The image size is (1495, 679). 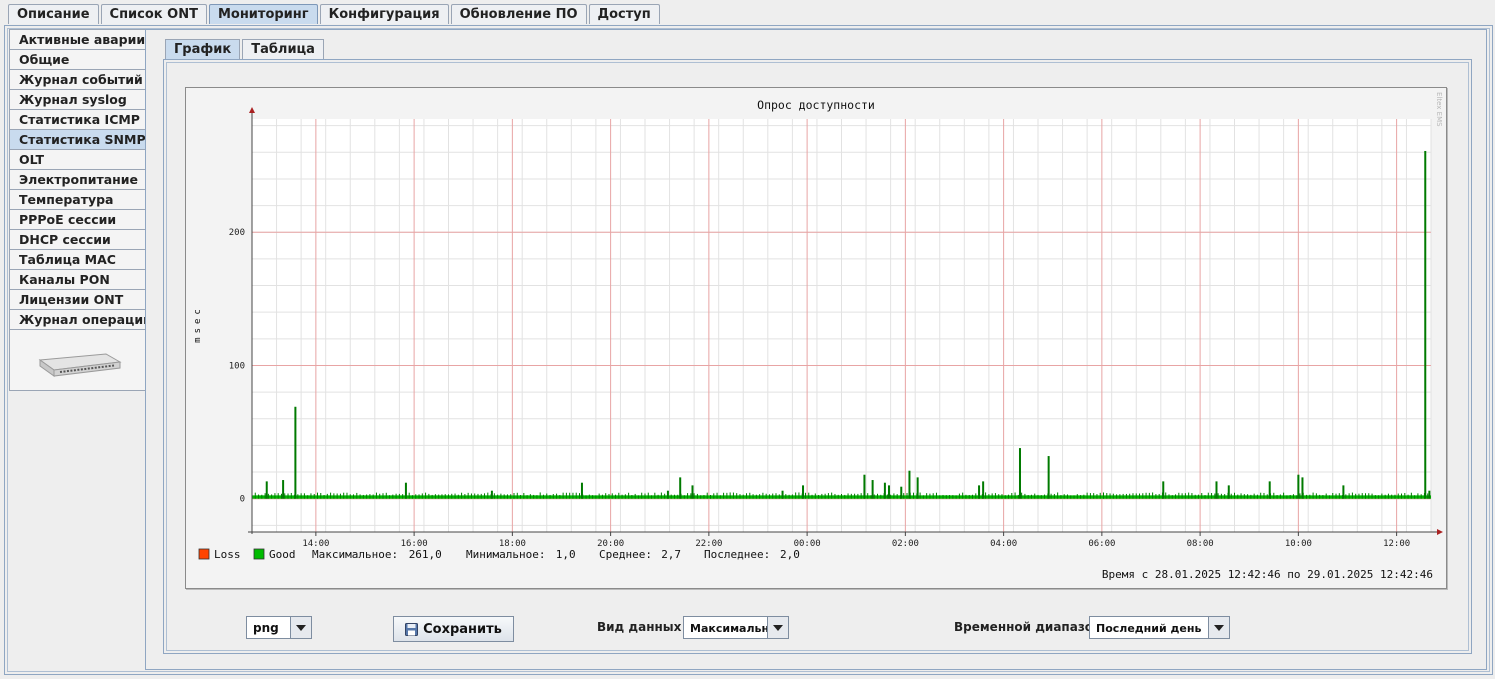 What do you see at coordinates (237, 366) in the screenshot?
I see `y-tick-label: 100` at bounding box center [237, 366].